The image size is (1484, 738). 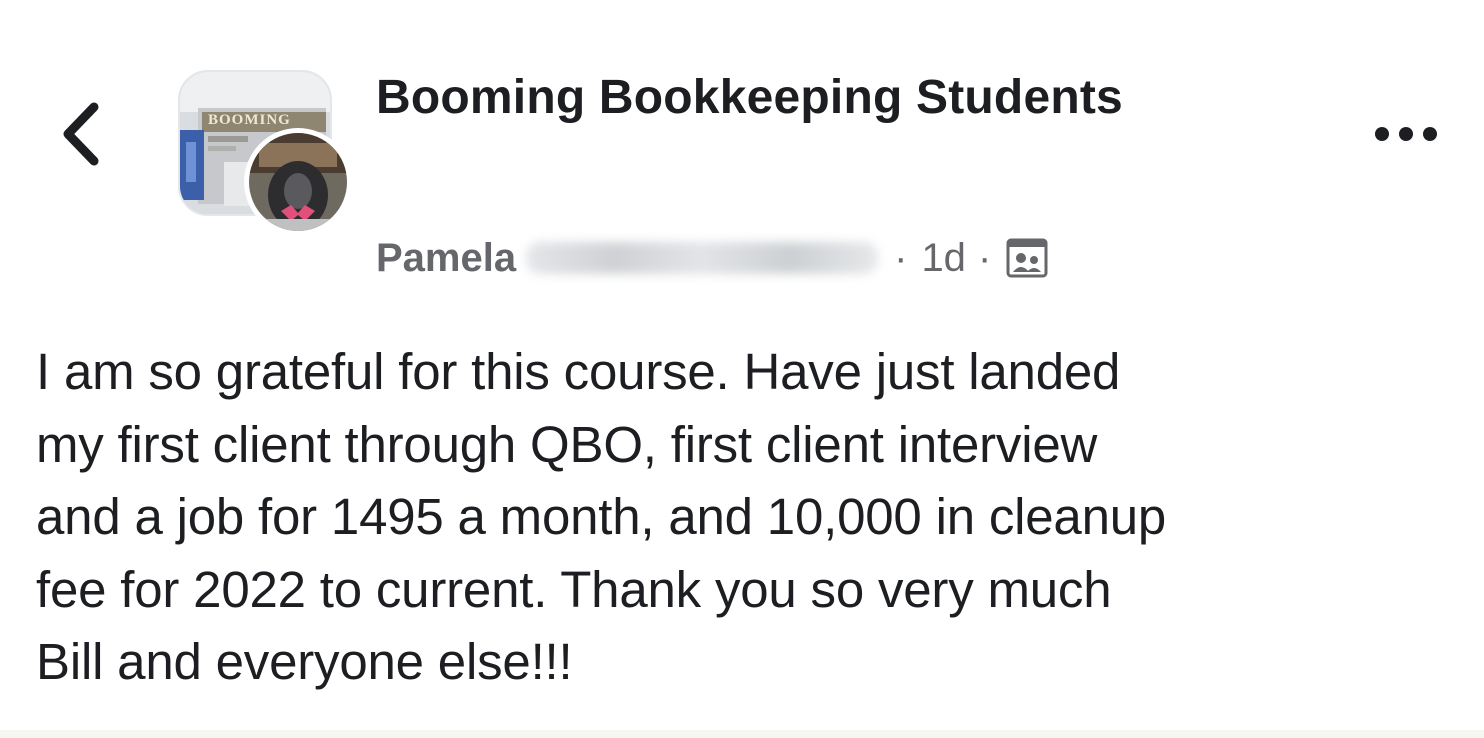 I want to click on author-profile-image, so click(x=298, y=182).